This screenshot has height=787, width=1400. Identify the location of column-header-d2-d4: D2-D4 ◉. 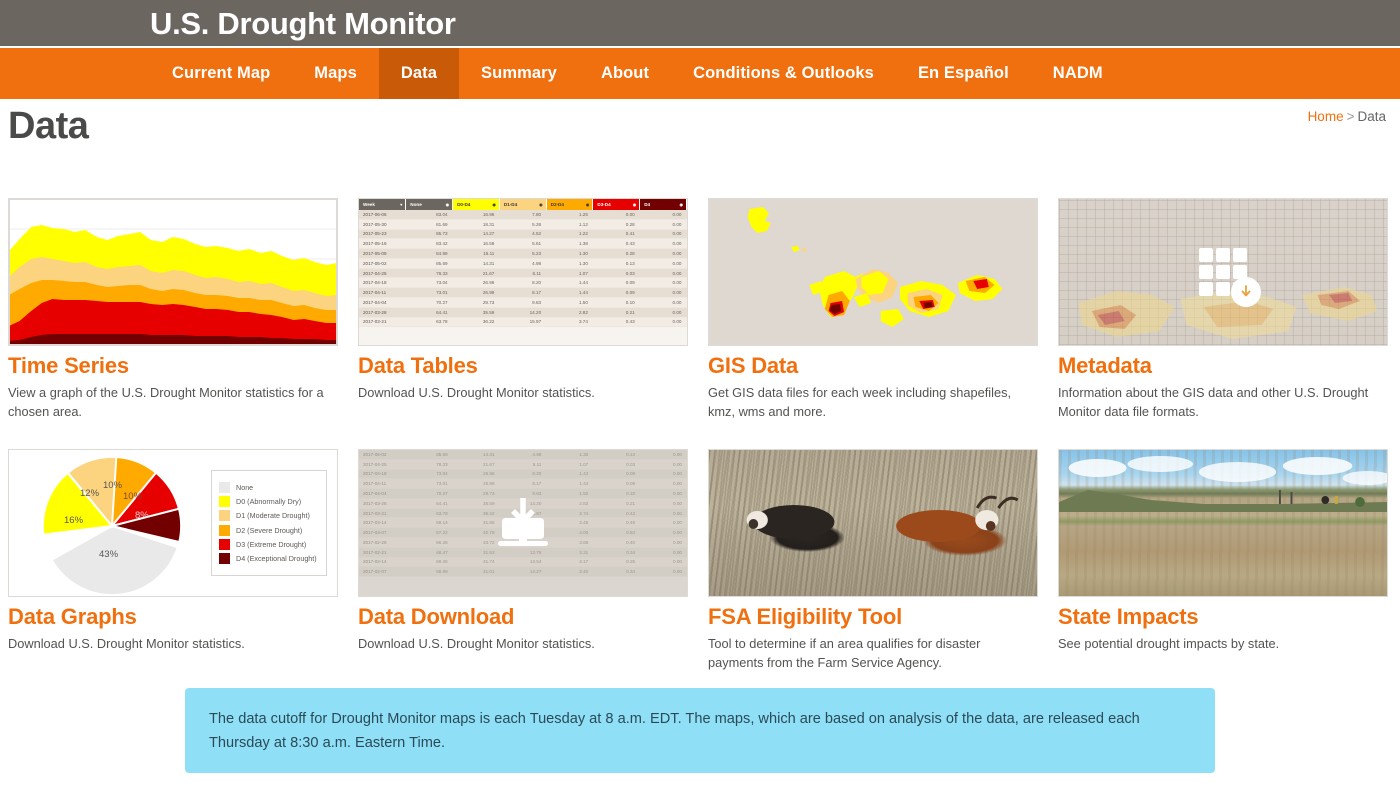
(570, 204).